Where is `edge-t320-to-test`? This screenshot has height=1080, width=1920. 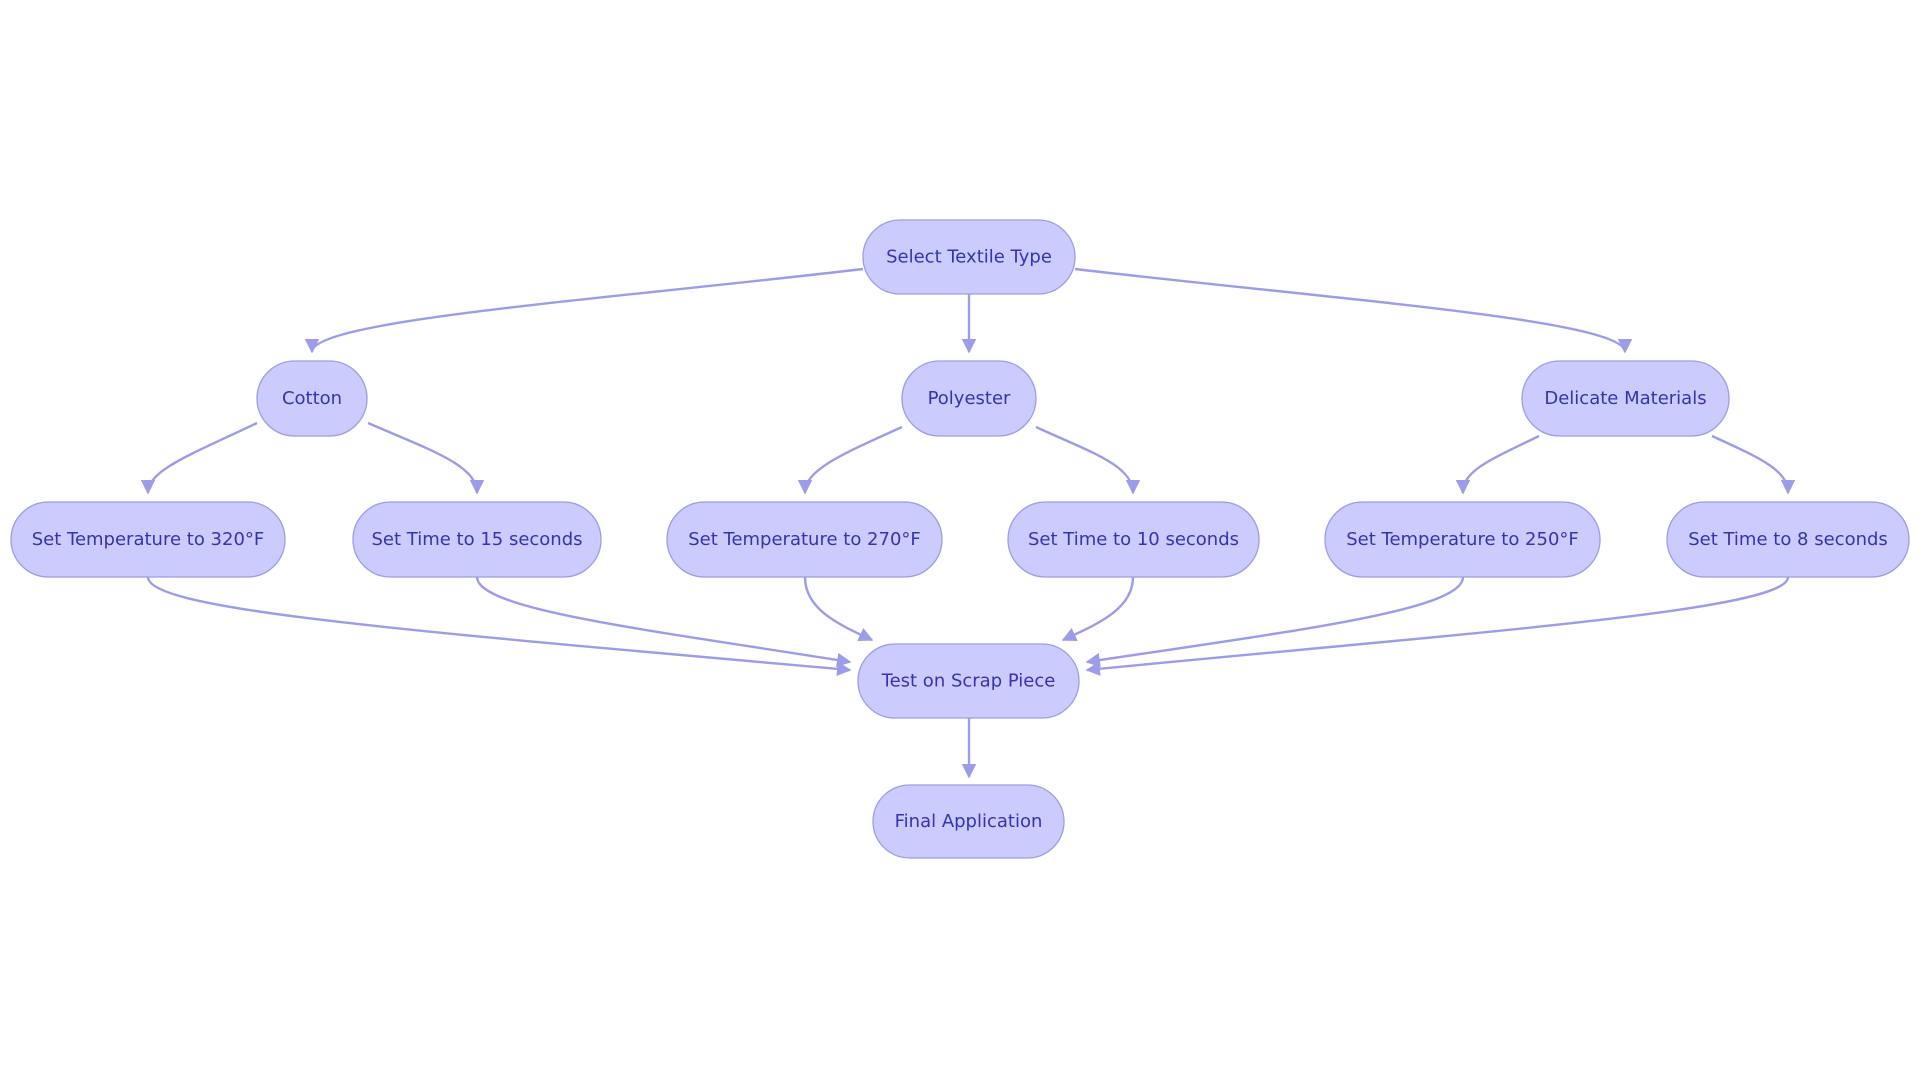 edge-t320-to-test is located at coordinates (499, 626).